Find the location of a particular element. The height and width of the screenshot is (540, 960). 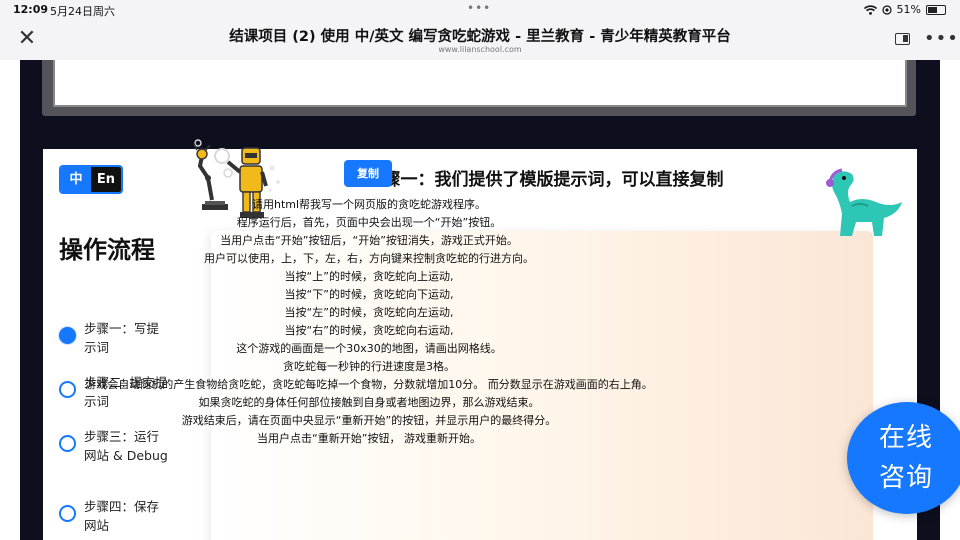

prompt-line: 用户可以使用，上，下，左，右，方向键来控制贪吃蛇的行进方向。 is located at coordinates (369, 258).